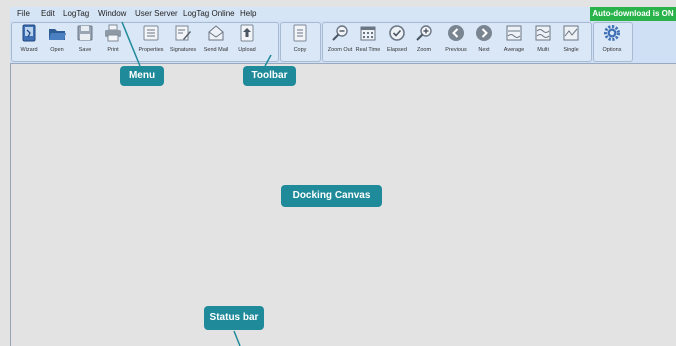  I want to click on menu-callout: Menu, so click(142, 76).